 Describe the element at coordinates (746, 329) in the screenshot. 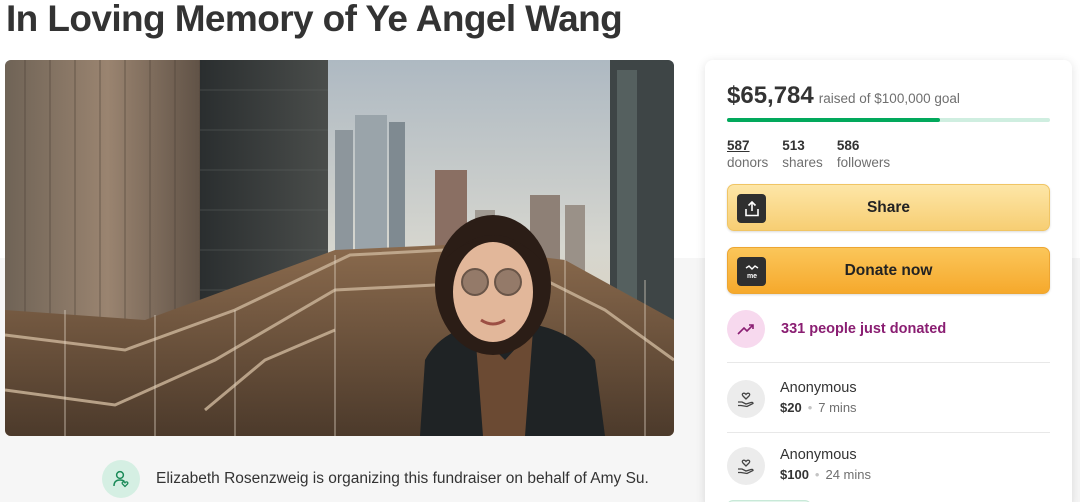

I see `trending-up-icon` at that location.